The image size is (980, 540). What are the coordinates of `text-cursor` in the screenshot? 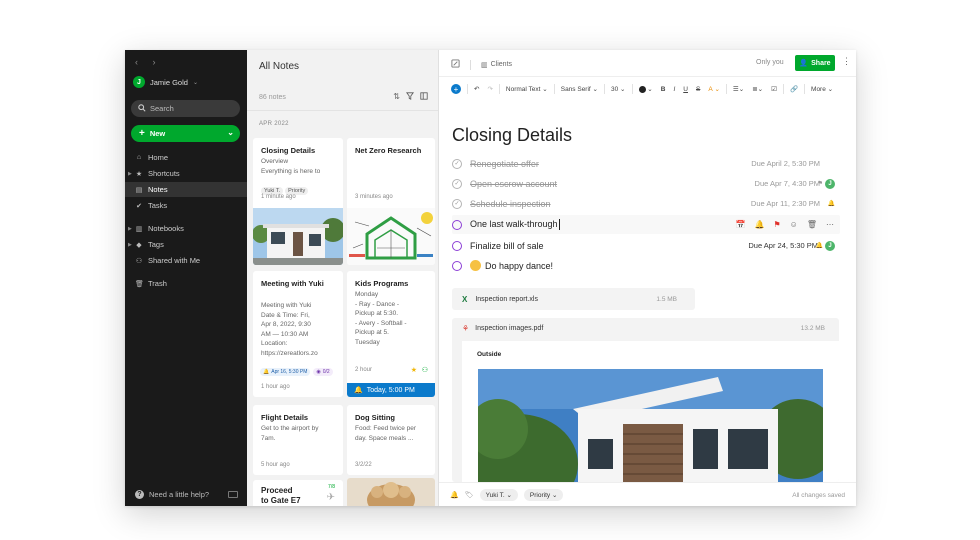 It's located at (559, 225).